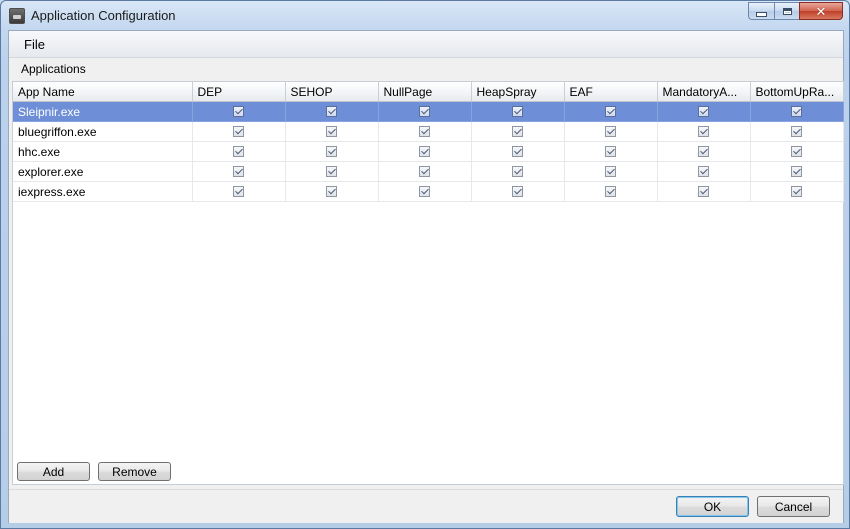 The width and height of the screenshot is (850, 529). I want to click on column-header-heapspray: HeapSpray, so click(518, 92).